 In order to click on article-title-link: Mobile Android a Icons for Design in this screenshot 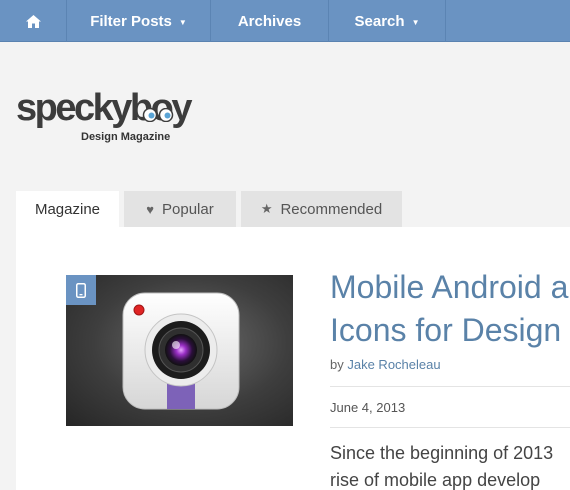, I will do `click(450, 309)`.